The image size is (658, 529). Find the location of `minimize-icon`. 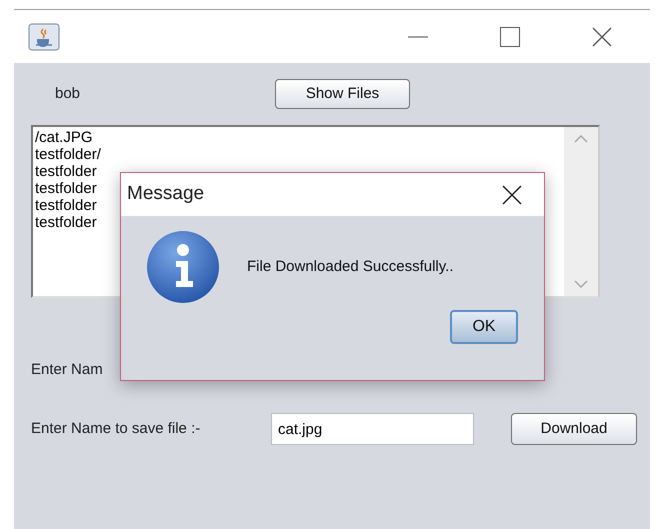

minimize-icon is located at coordinates (418, 37).